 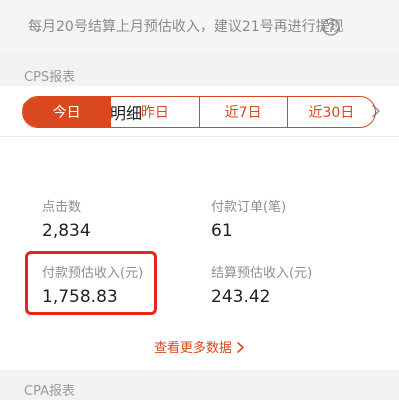 I want to click on view-more-data-link: 查看更多数据, so click(x=199, y=346).